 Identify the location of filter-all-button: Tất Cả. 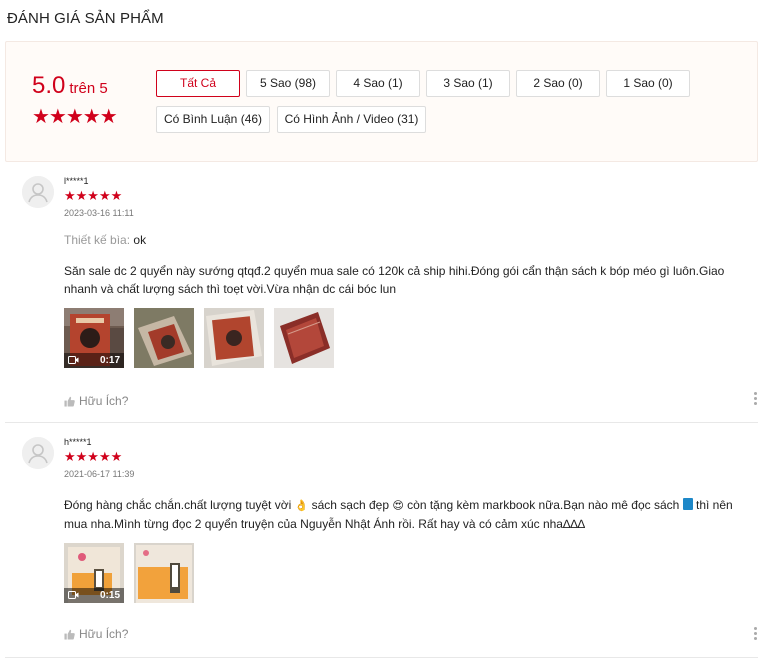
(198, 83).